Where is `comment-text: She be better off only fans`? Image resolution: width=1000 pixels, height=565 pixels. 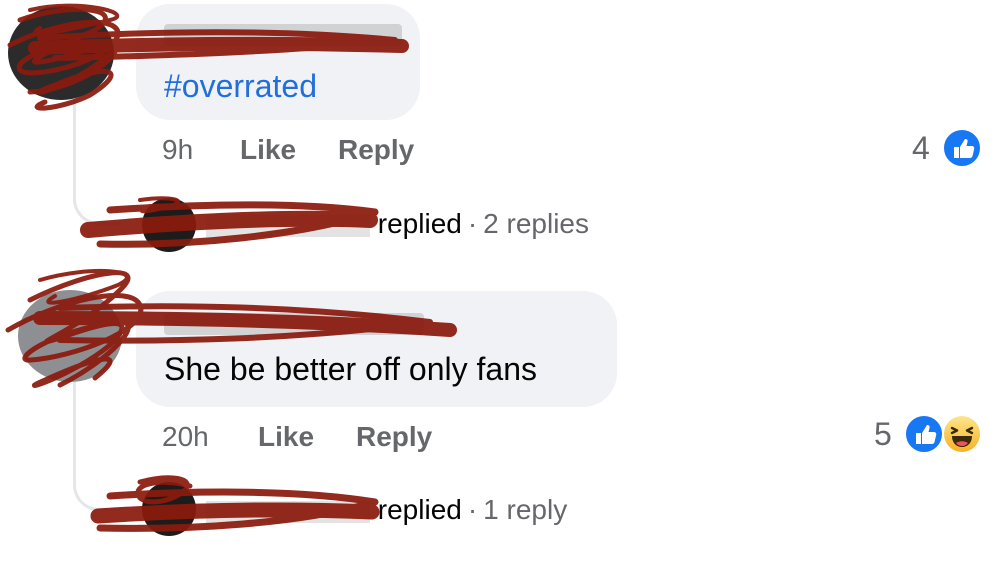
comment-text: She be better off only fans is located at coordinates (350, 369).